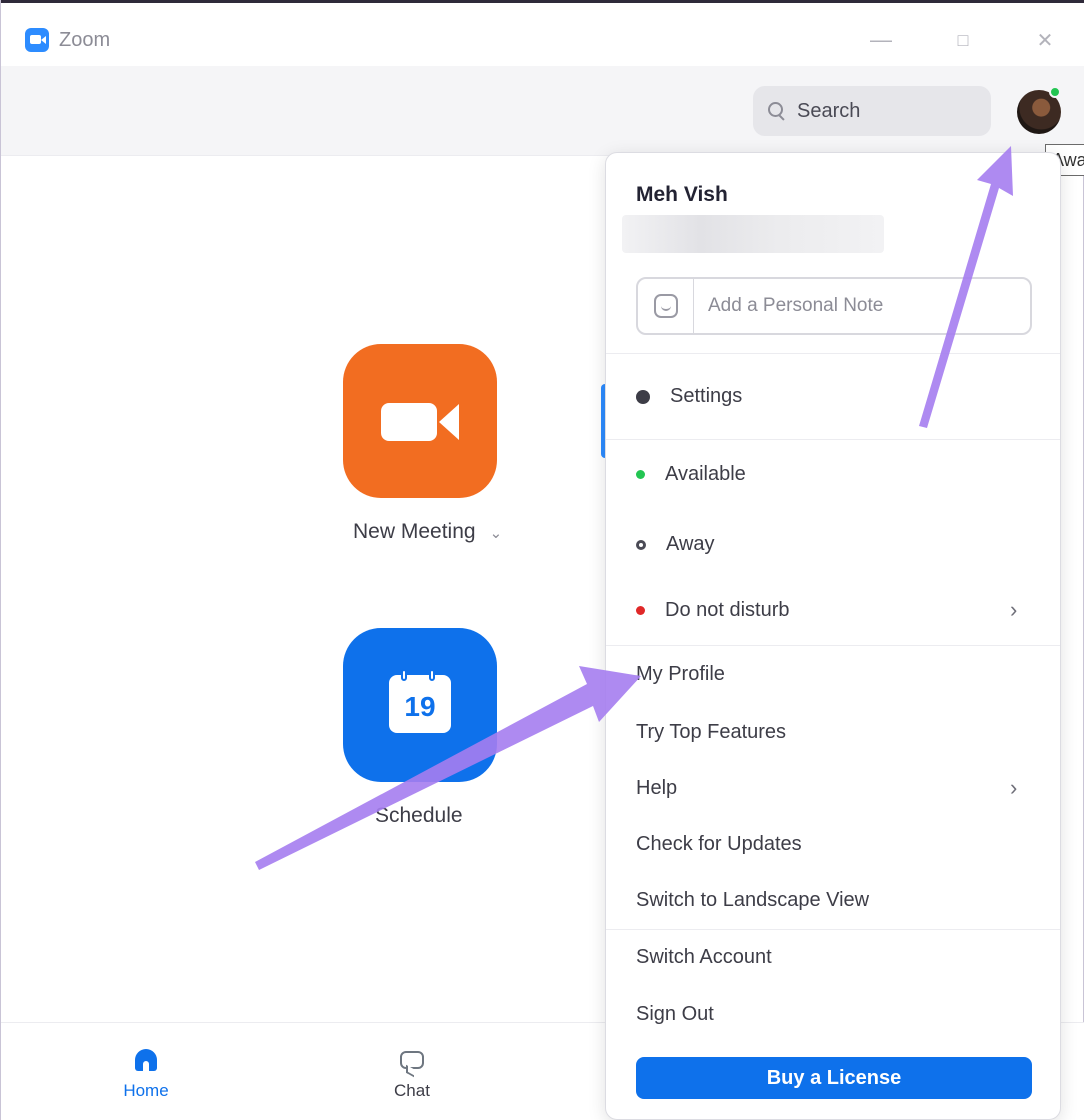  What do you see at coordinates (1055, 92) in the screenshot?
I see `presence-indicator` at bounding box center [1055, 92].